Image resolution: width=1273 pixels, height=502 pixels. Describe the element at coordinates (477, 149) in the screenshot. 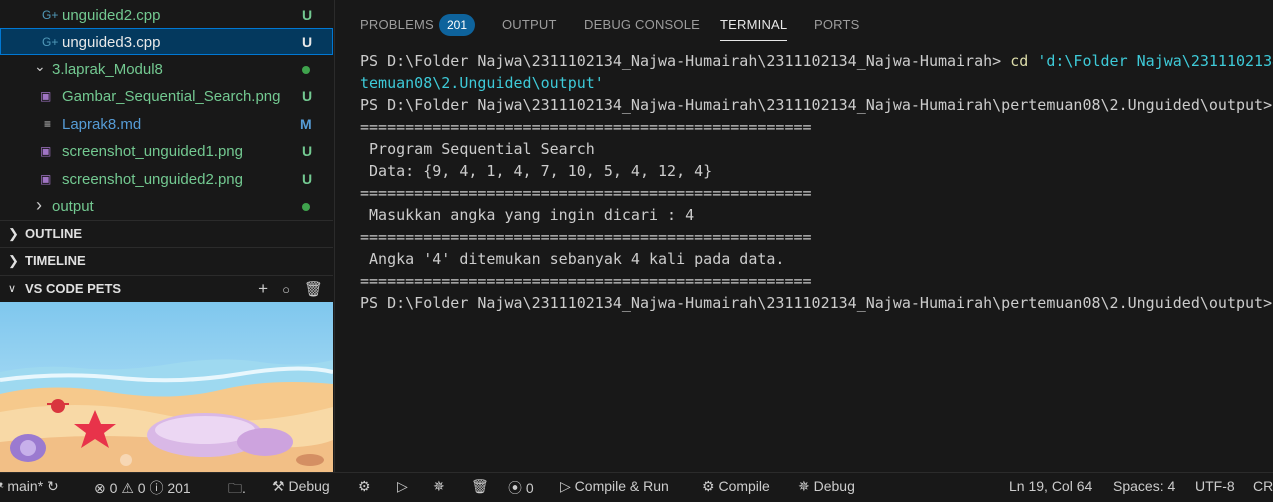

I see `program-title: Program Sequential Search` at that location.